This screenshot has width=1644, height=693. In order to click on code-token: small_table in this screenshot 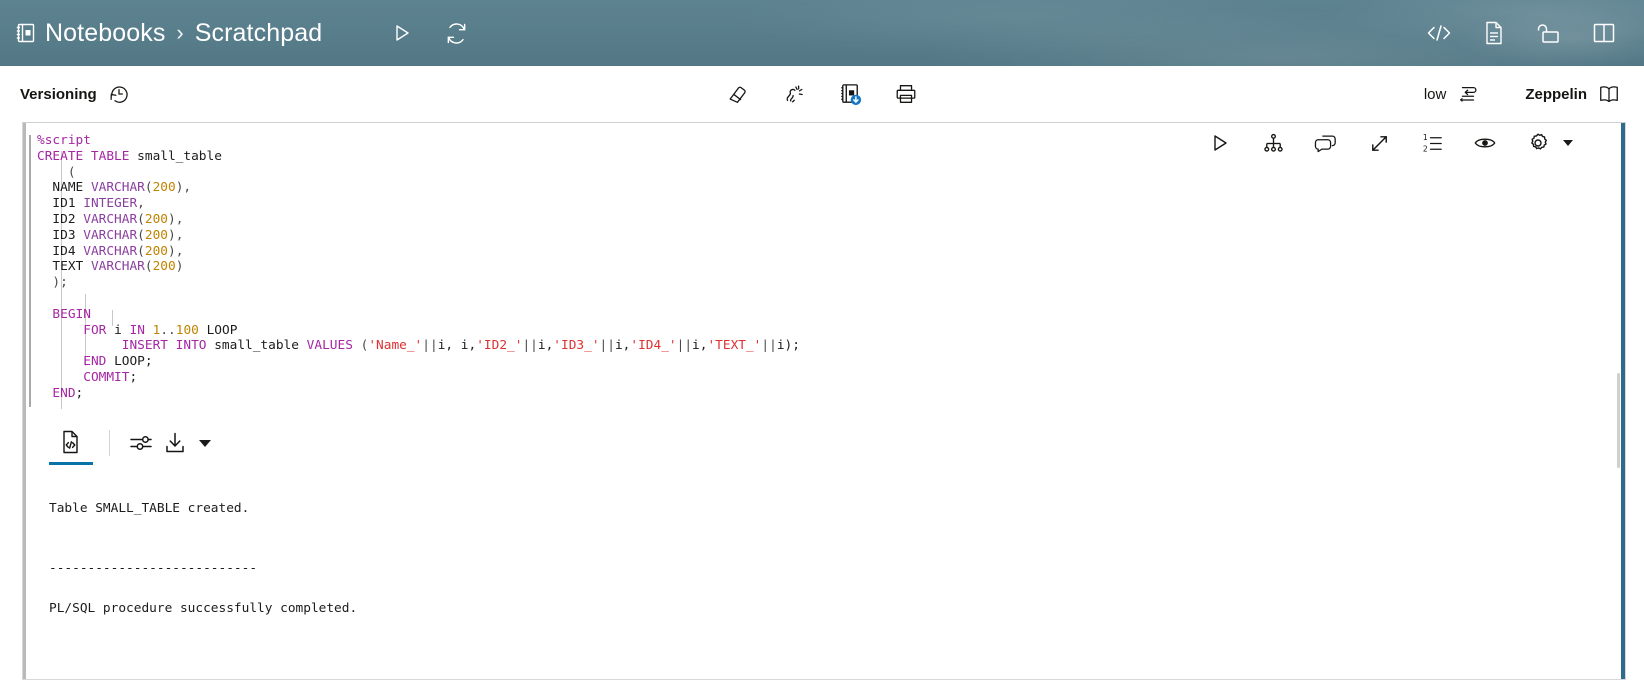, I will do `click(256, 346)`.